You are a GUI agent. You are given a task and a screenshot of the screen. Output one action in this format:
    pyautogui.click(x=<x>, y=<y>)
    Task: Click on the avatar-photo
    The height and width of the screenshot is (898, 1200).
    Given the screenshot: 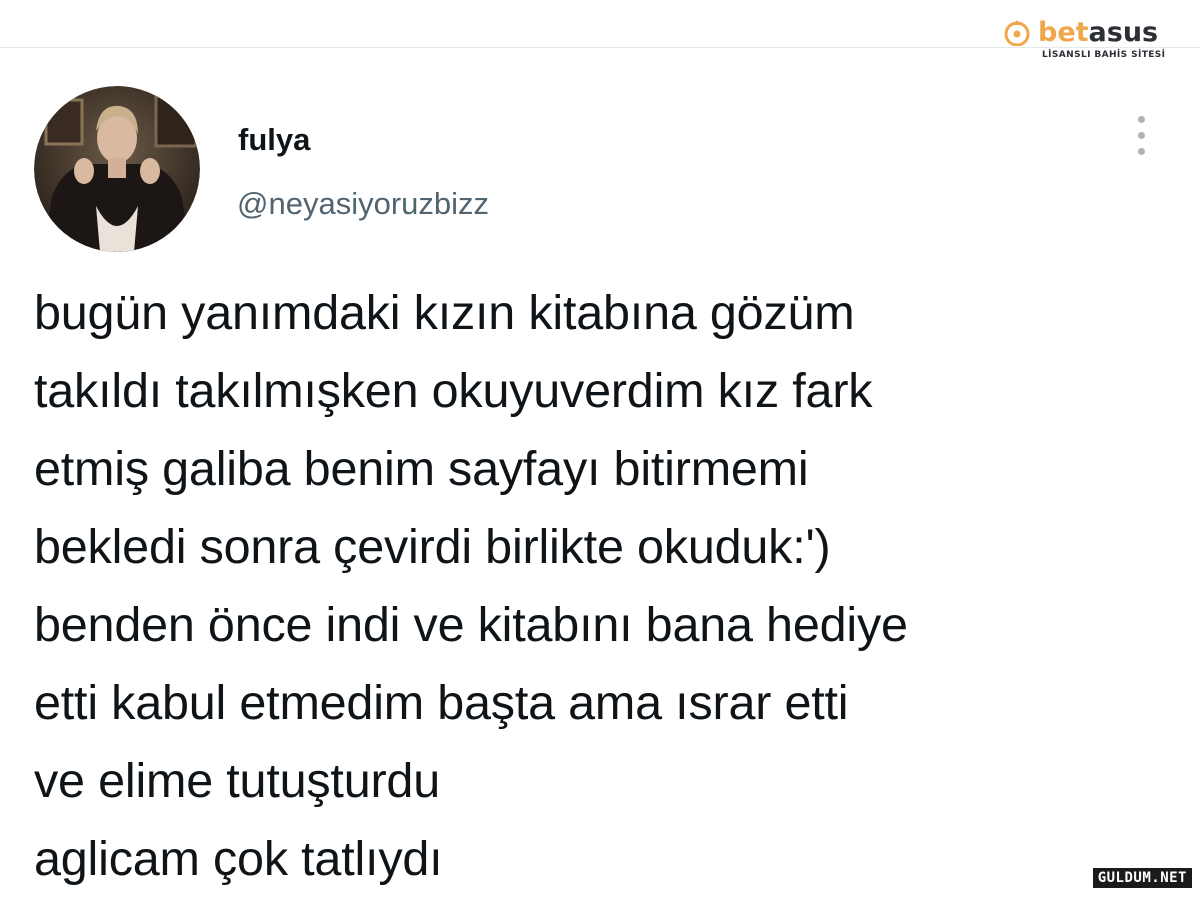 What is the action you would take?
    pyautogui.click(x=117, y=169)
    